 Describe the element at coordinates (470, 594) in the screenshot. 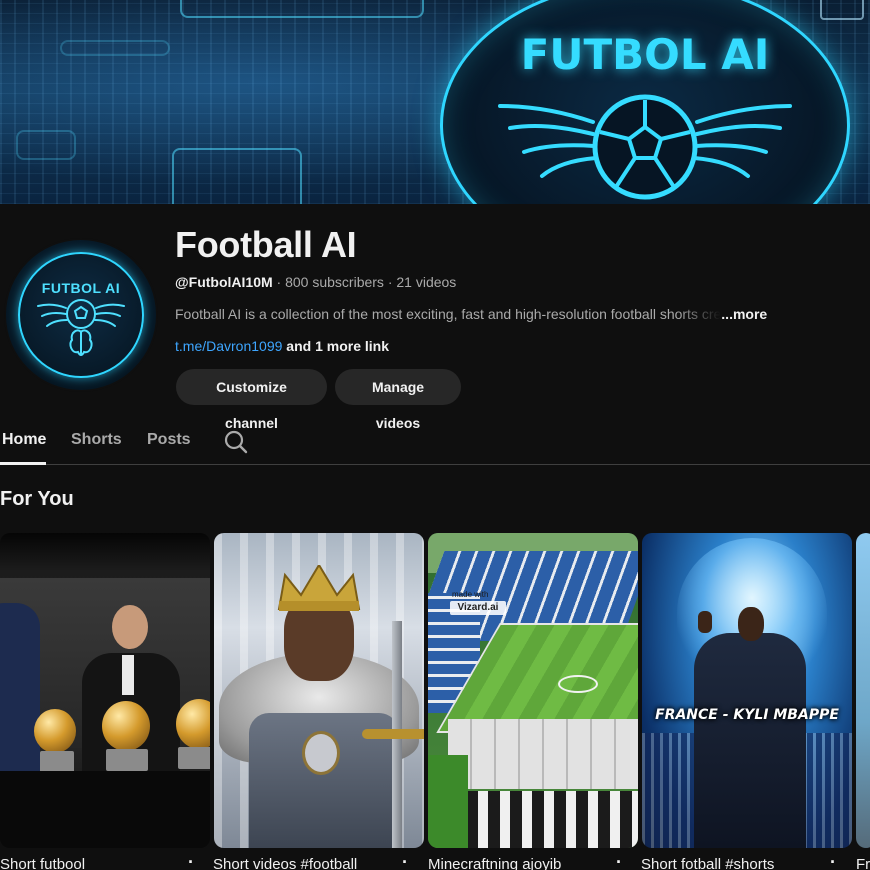

I see `watermark-label: made with` at that location.